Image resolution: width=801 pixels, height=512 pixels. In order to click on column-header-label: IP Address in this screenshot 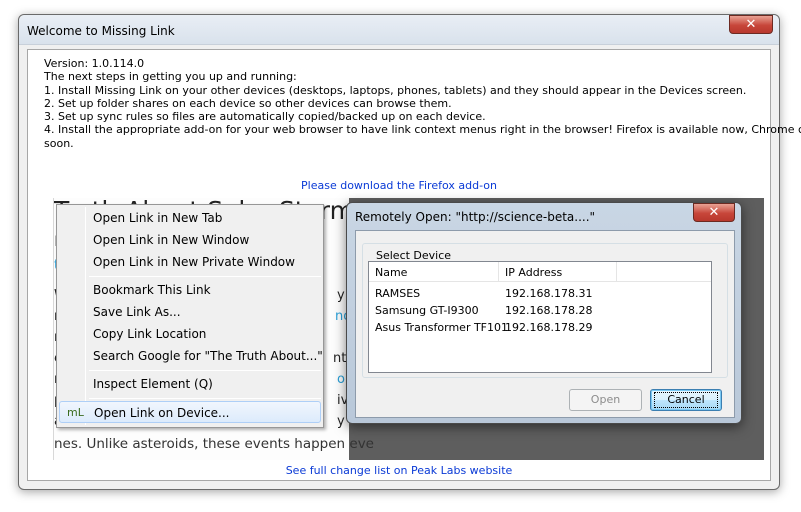, I will do `click(534, 272)`.